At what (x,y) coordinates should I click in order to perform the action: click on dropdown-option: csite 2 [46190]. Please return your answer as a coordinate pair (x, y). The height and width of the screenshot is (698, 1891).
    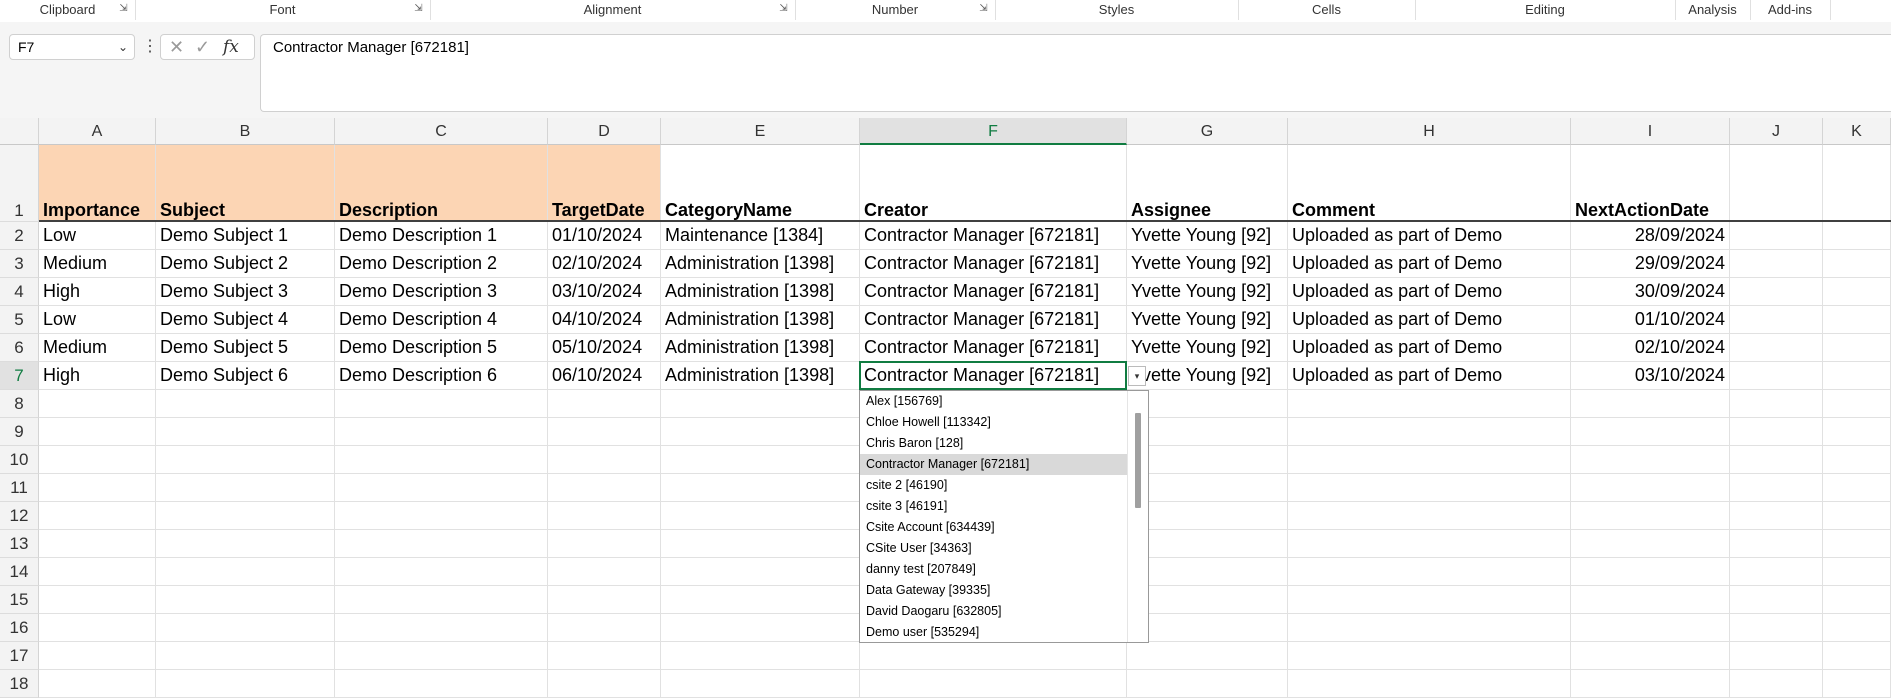
    Looking at the image, I should click on (1004, 485).